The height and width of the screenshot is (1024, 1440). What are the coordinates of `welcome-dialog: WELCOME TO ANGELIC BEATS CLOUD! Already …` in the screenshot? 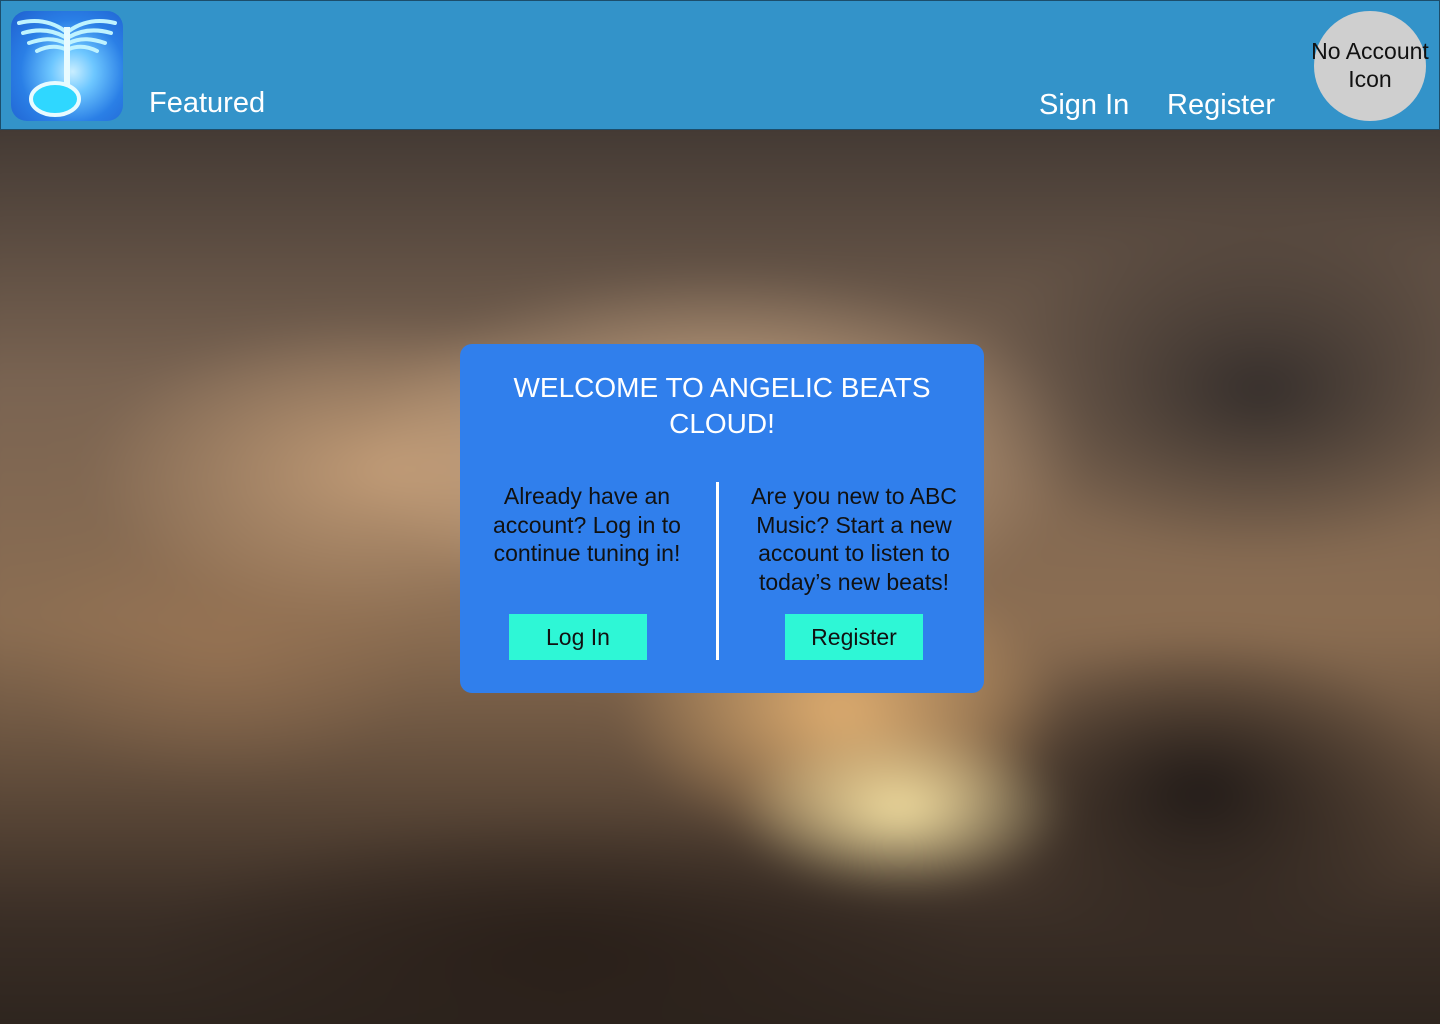 It's located at (722, 518).